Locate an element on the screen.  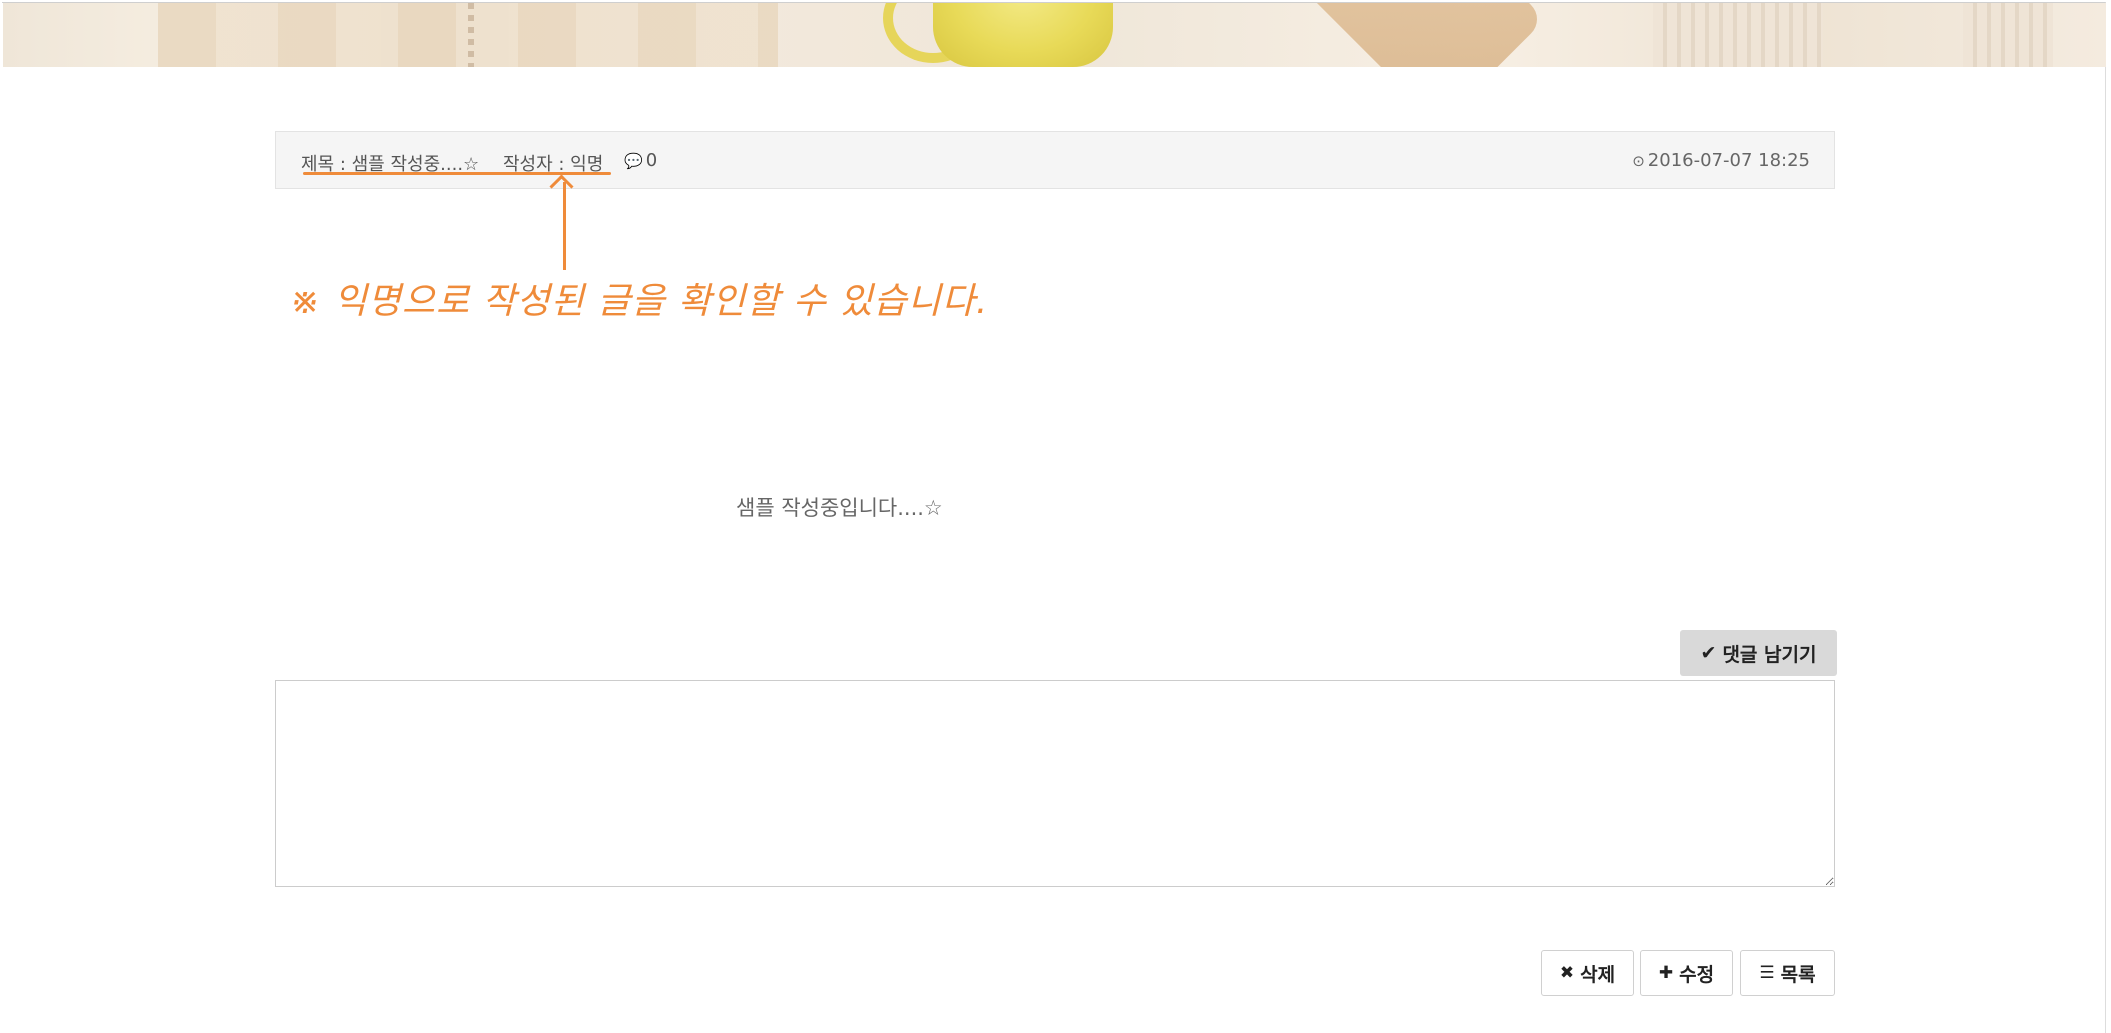
clock-icon: ⊙ is located at coordinates (1638, 161).